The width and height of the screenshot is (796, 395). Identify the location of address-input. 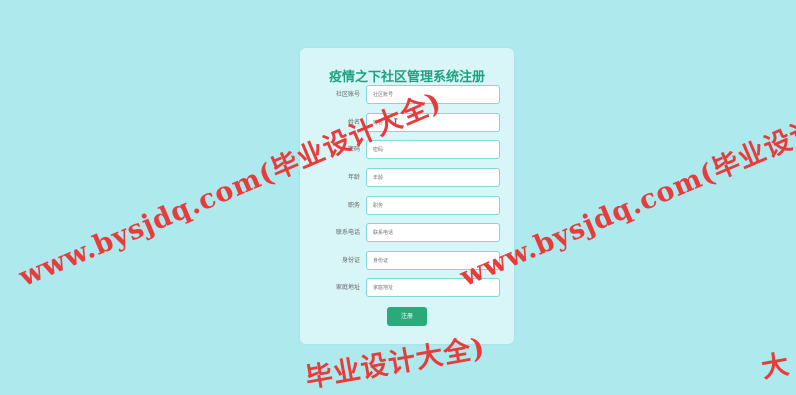
(433, 287).